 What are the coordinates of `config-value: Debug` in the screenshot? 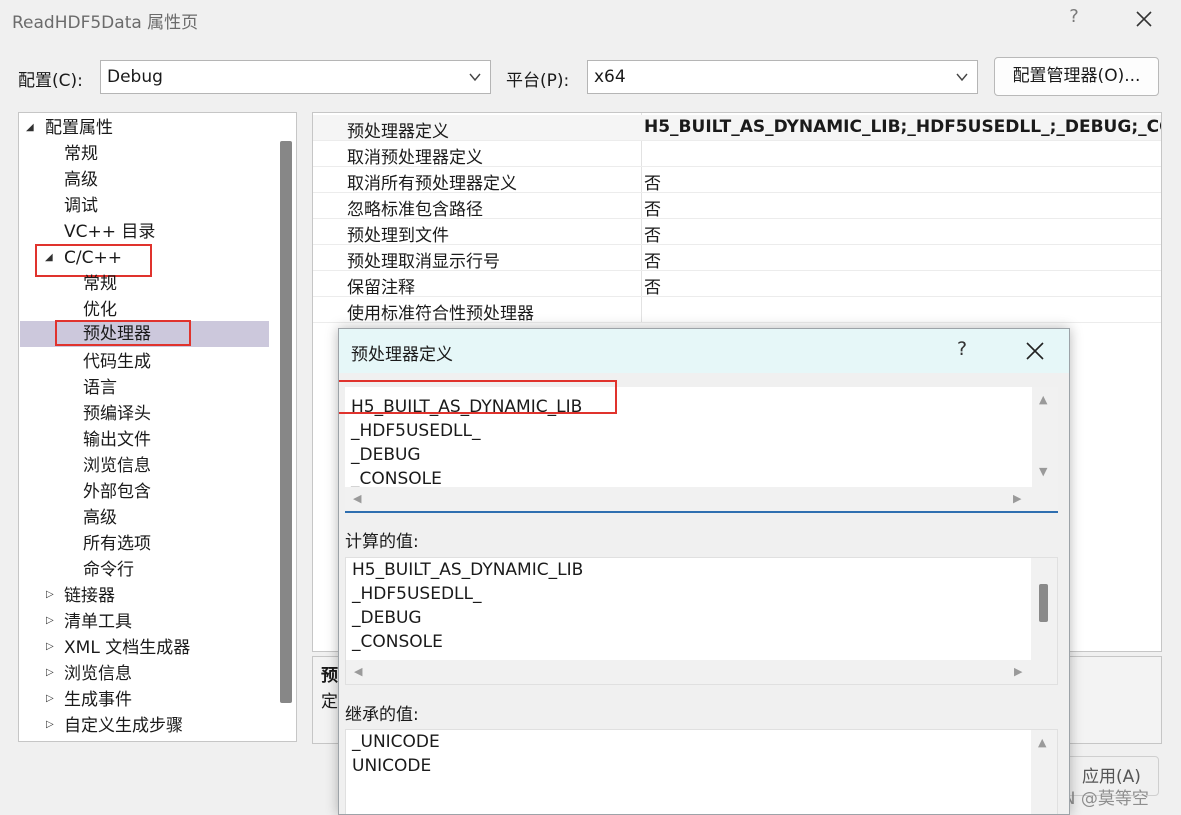 It's located at (135, 77).